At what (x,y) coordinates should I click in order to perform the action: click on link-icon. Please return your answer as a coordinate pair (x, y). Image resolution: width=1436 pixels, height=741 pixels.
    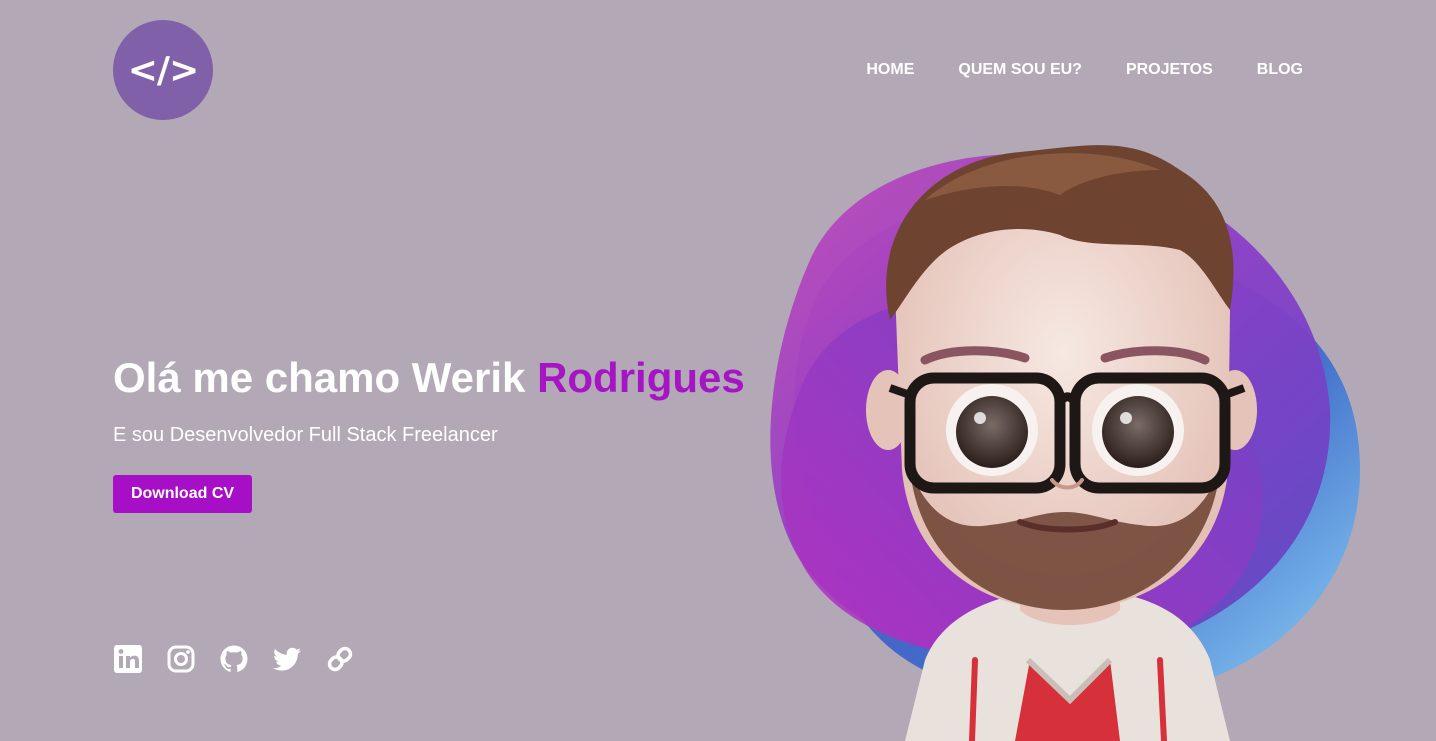
    Looking at the image, I should click on (340, 659).